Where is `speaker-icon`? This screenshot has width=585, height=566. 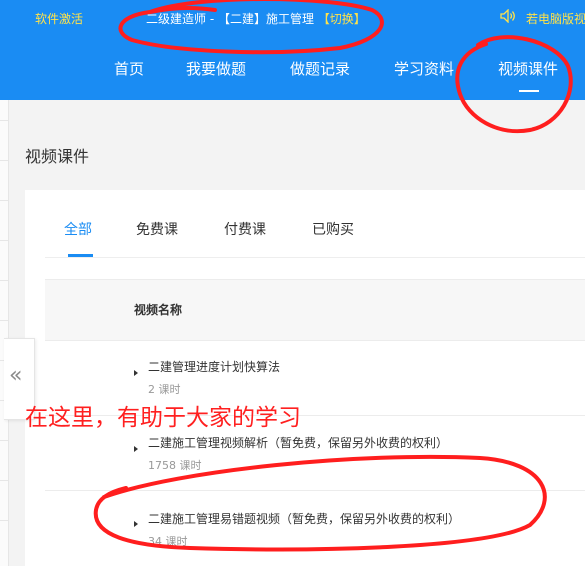 speaker-icon is located at coordinates (508, 16).